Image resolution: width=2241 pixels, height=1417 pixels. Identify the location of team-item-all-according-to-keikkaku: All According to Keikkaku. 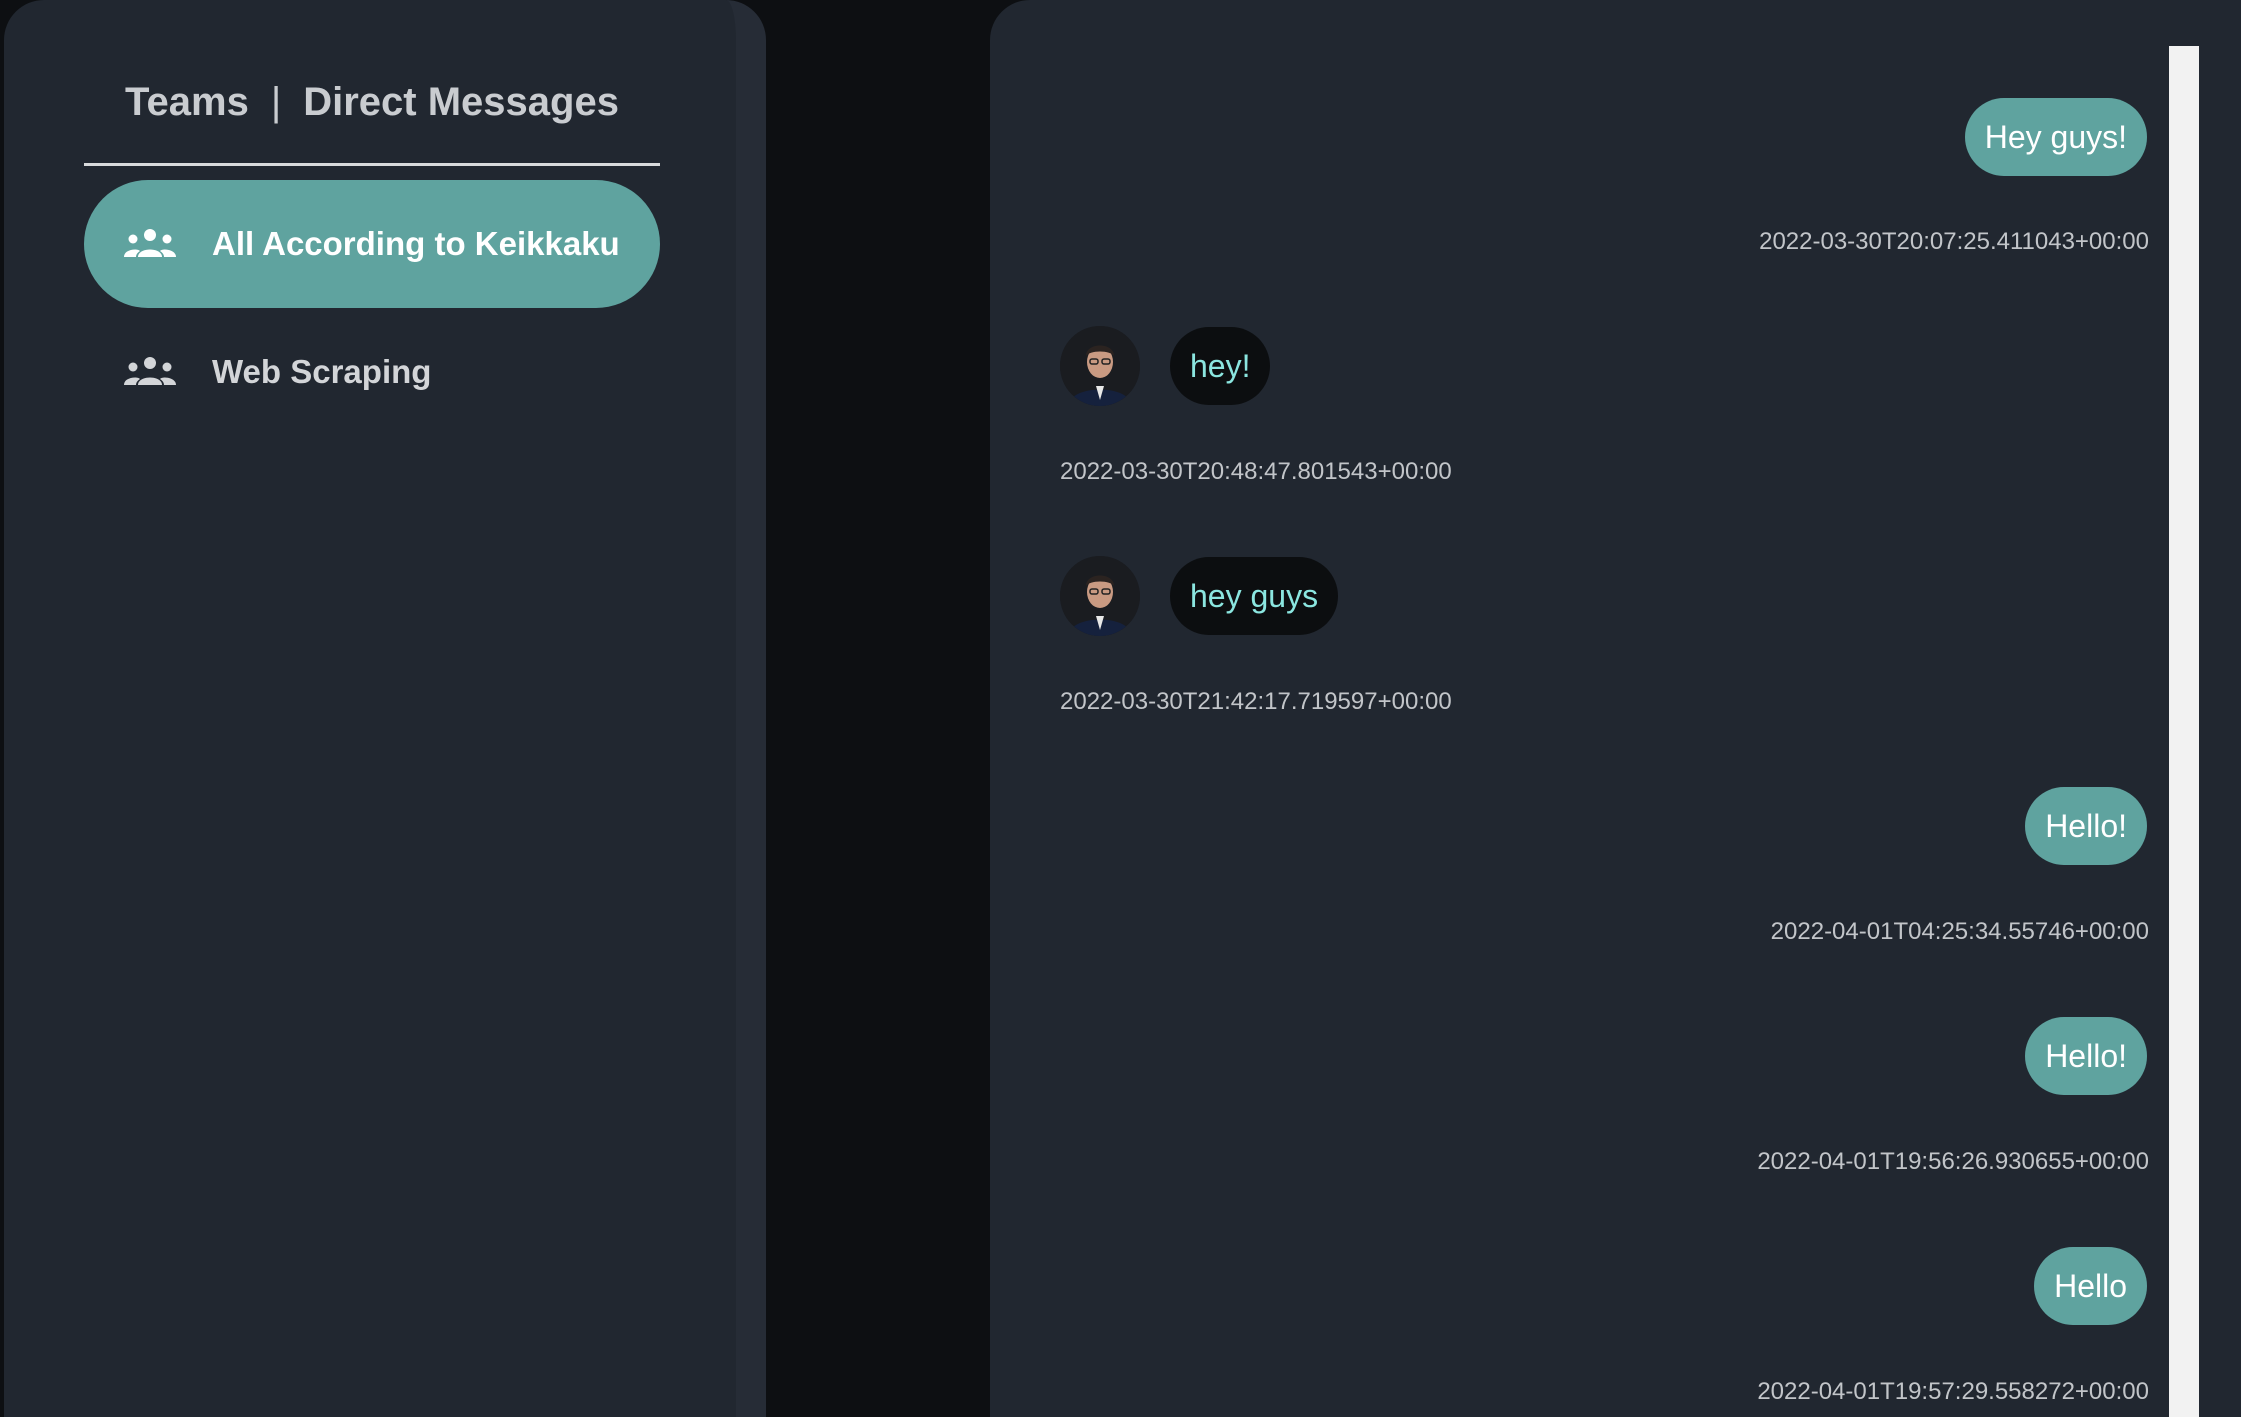
(372, 244).